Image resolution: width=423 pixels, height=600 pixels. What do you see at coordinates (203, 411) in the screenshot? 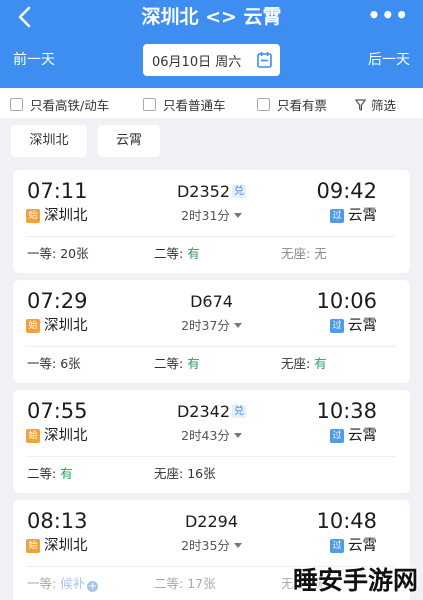
I see `train-number: D2342` at bounding box center [203, 411].